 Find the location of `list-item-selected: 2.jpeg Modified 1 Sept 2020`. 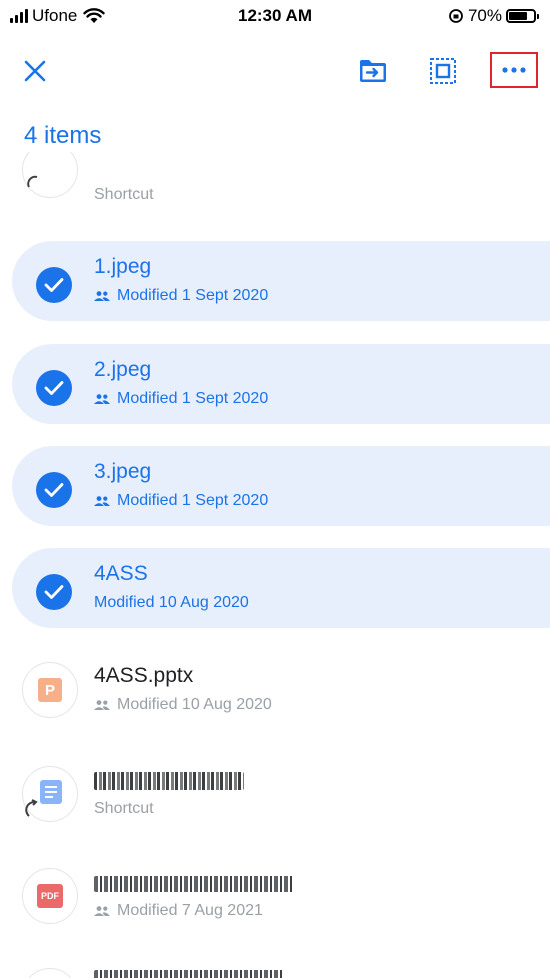

list-item-selected: 2.jpeg Modified 1 Sept 2020 is located at coordinates (281, 384).